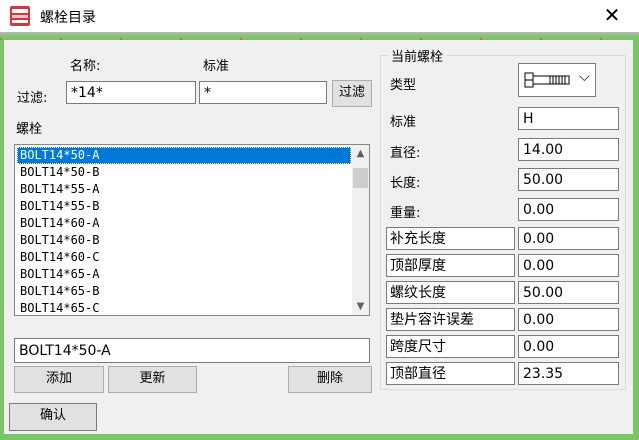 The image size is (639, 440). Describe the element at coordinates (184, 155) in the screenshot. I see `list-item-selected: BOLT14*50-A` at that location.